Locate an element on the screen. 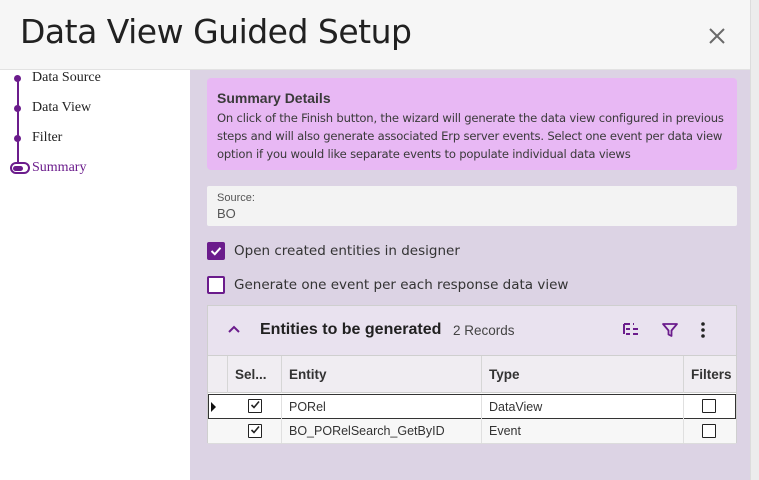 This screenshot has width=759, height=480. source-value: BO is located at coordinates (226, 213).